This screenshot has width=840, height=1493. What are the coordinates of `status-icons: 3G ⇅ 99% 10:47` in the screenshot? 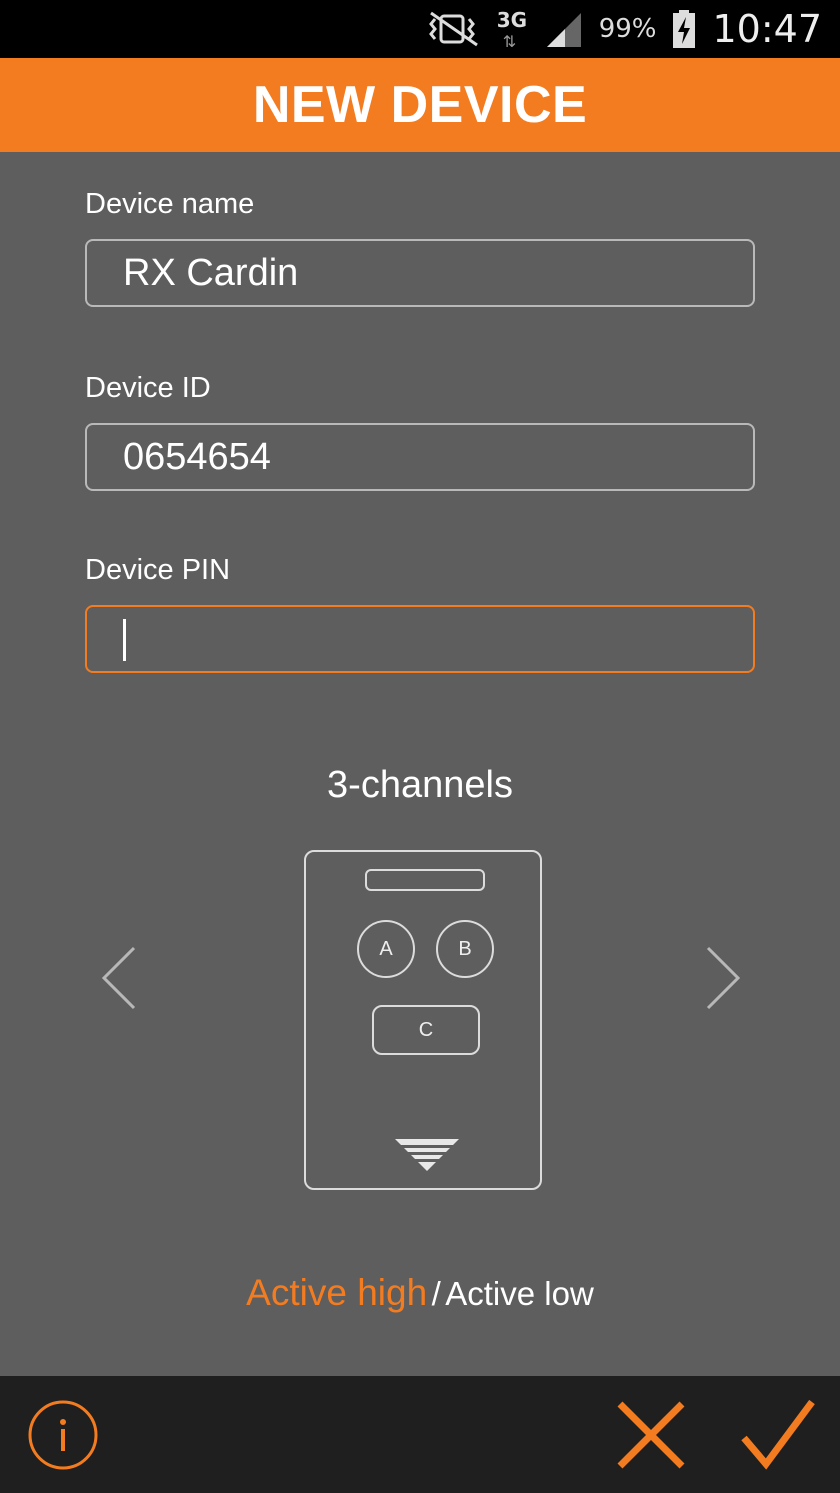 It's located at (623, 29).